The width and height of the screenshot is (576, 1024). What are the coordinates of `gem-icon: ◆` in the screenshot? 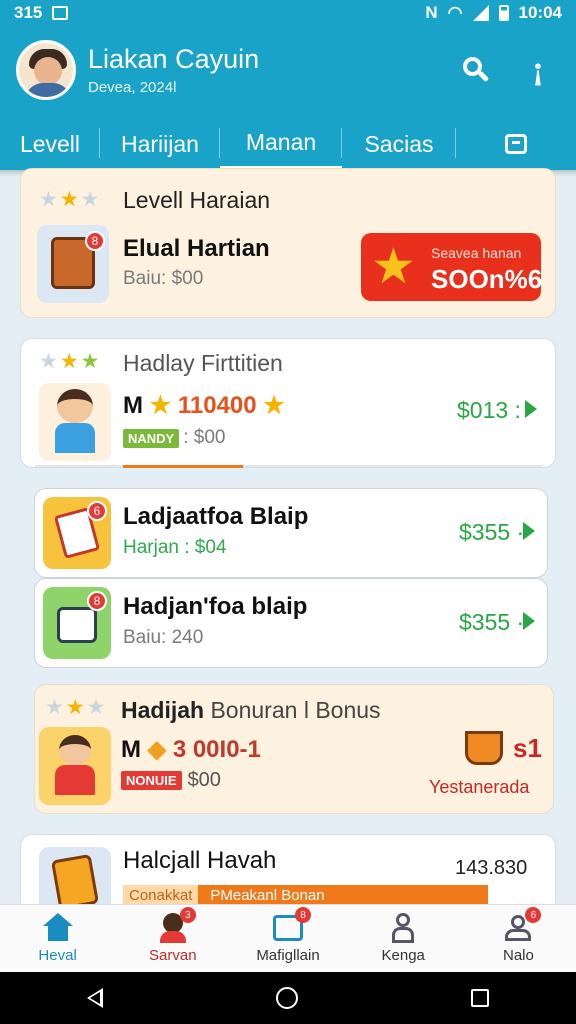 It's located at (157, 749).